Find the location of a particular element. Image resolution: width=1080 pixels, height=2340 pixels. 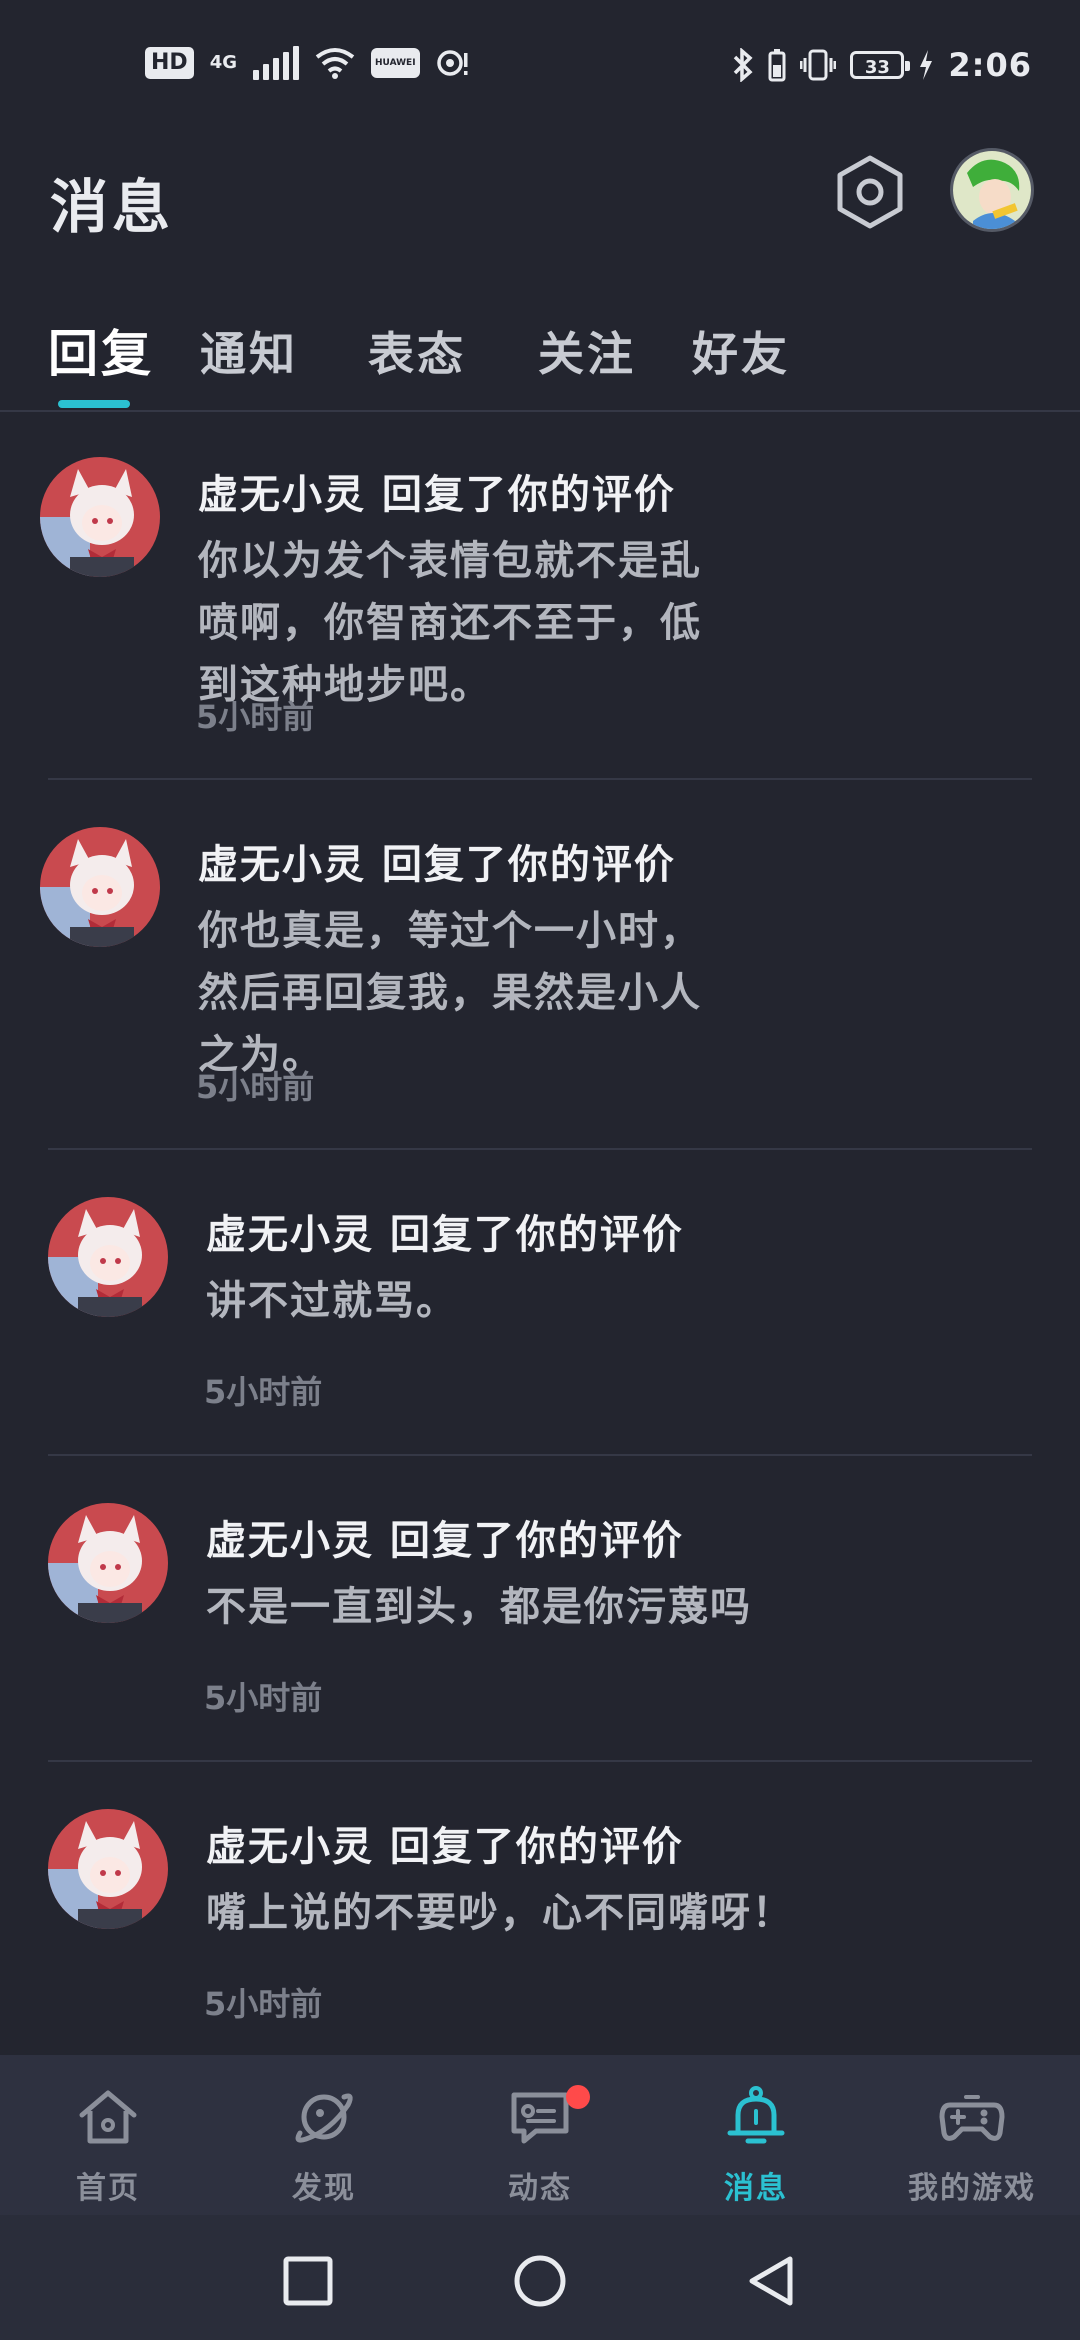

nav-discover: 发现 is located at coordinates (324, 2135).